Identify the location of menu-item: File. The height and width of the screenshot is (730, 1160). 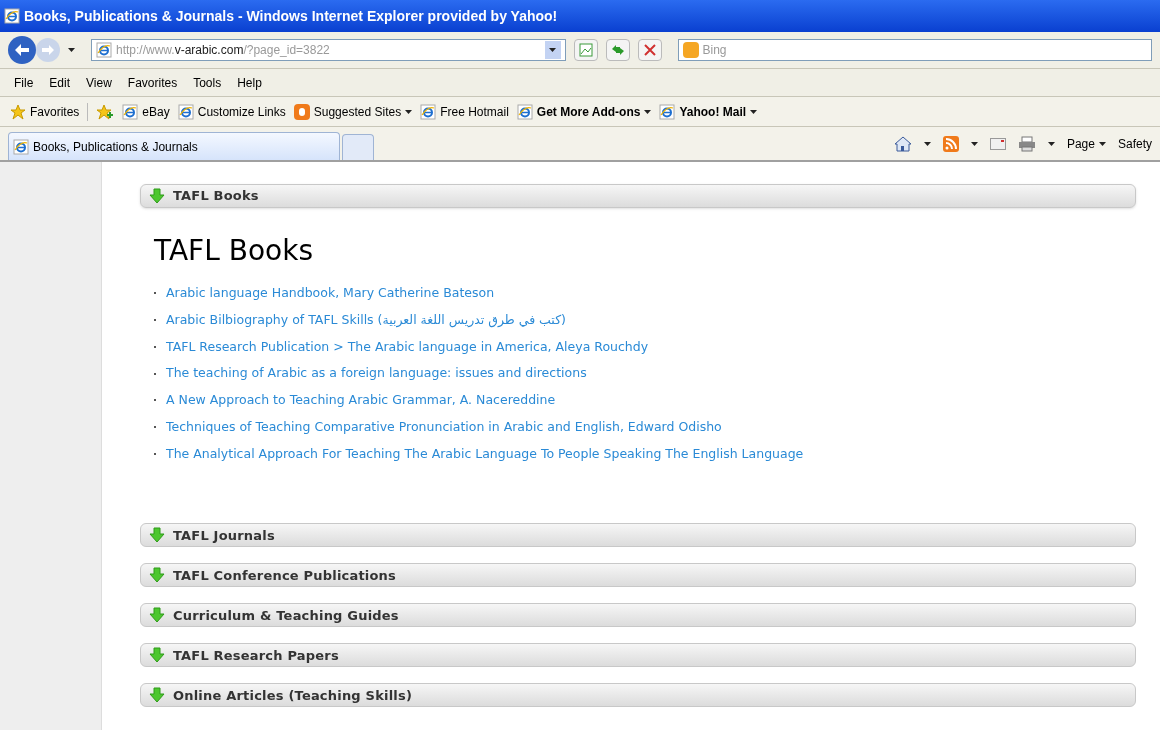
(24, 82).